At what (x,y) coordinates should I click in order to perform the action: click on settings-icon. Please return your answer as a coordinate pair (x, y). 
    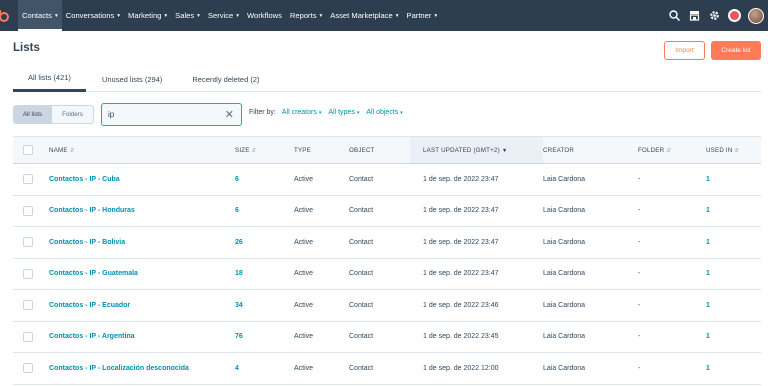
    Looking at the image, I should click on (714, 15).